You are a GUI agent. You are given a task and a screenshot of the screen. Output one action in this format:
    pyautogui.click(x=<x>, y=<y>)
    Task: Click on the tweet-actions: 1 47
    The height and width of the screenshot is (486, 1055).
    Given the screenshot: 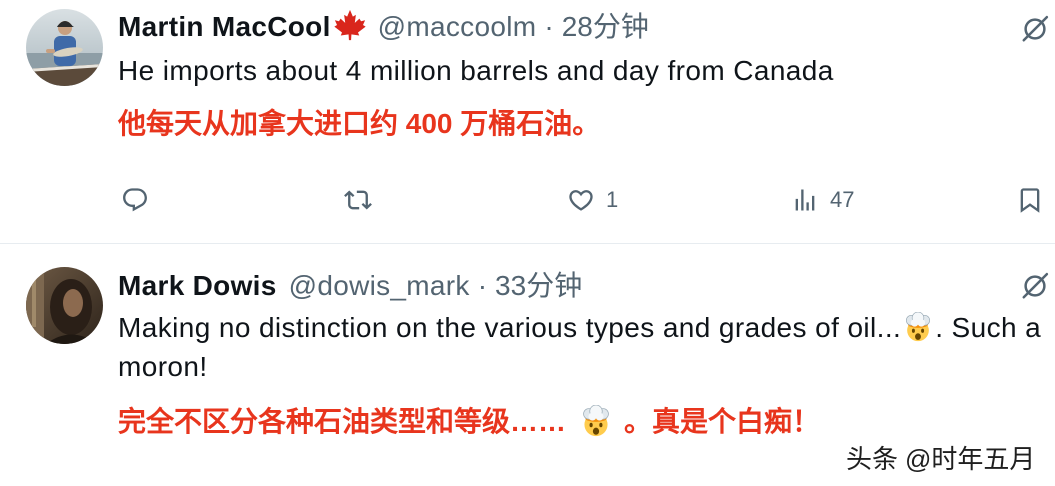 What is the action you would take?
    pyautogui.click(x=527, y=200)
    